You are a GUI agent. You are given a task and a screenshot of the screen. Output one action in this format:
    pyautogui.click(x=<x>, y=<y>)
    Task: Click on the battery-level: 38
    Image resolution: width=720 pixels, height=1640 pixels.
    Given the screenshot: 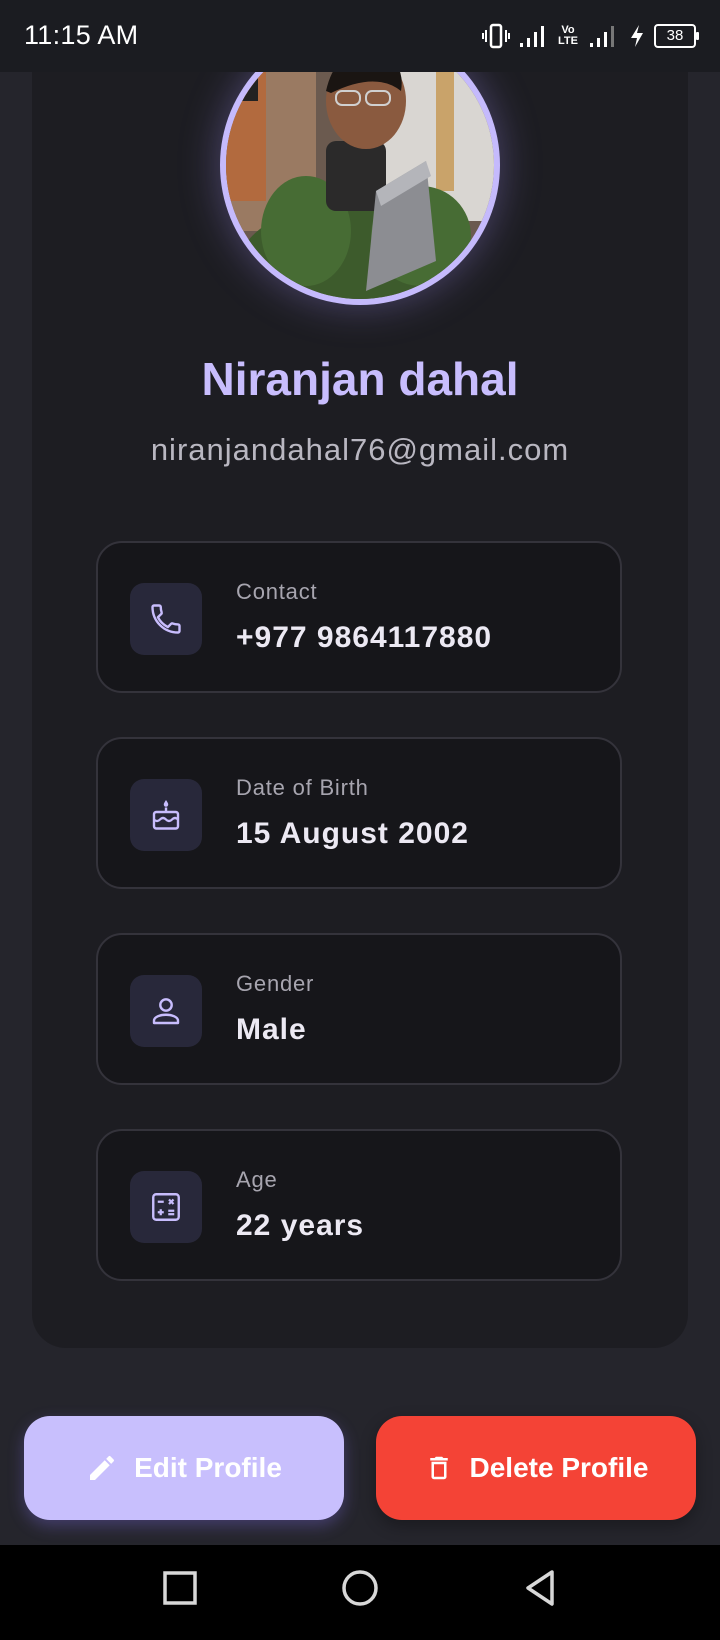 What is the action you would take?
    pyautogui.click(x=676, y=36)
    